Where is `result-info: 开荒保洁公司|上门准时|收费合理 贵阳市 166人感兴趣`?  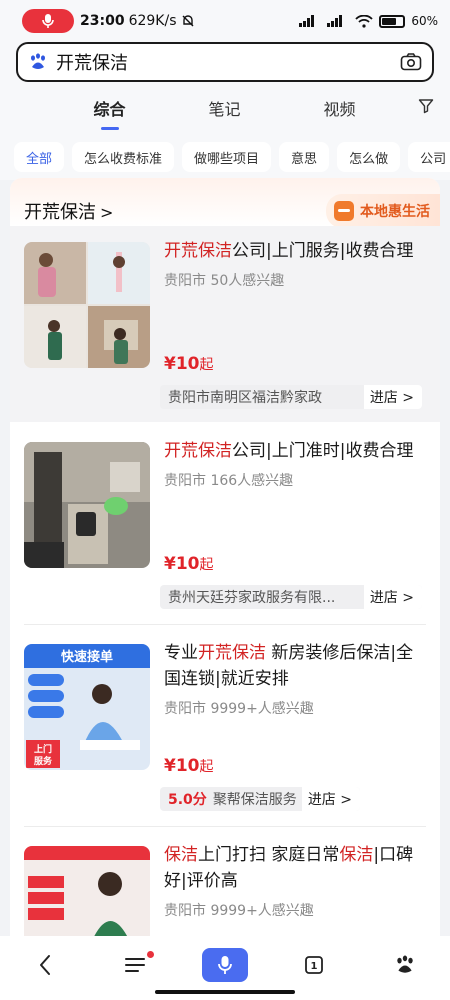 result-info: 开荒保洁公司|上门准时|收费合理 贵阳市 166人感兴趣 is located at coordinates (294, 464).